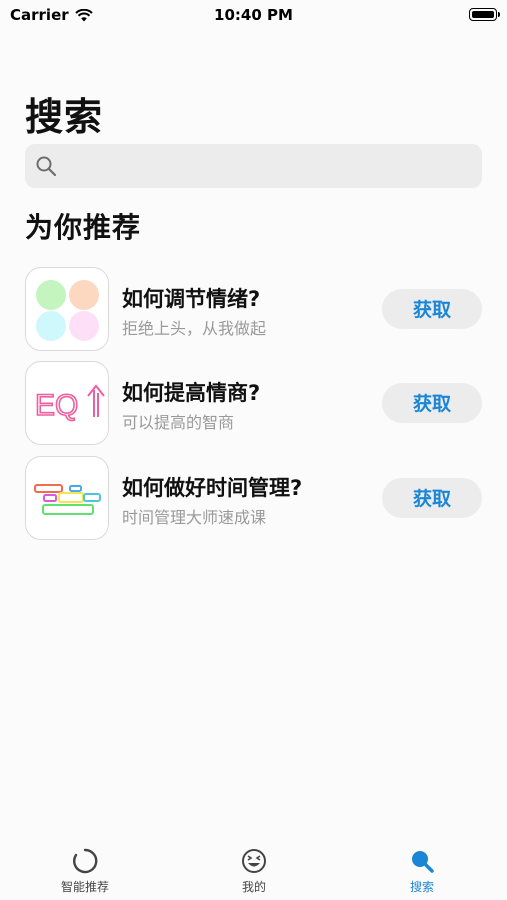 The height and width of the screenshot is (900, 507). What do you see at coordinates (484, 14) in the screenshot?
I see `battery-icon` at bounding box center [484, 14].